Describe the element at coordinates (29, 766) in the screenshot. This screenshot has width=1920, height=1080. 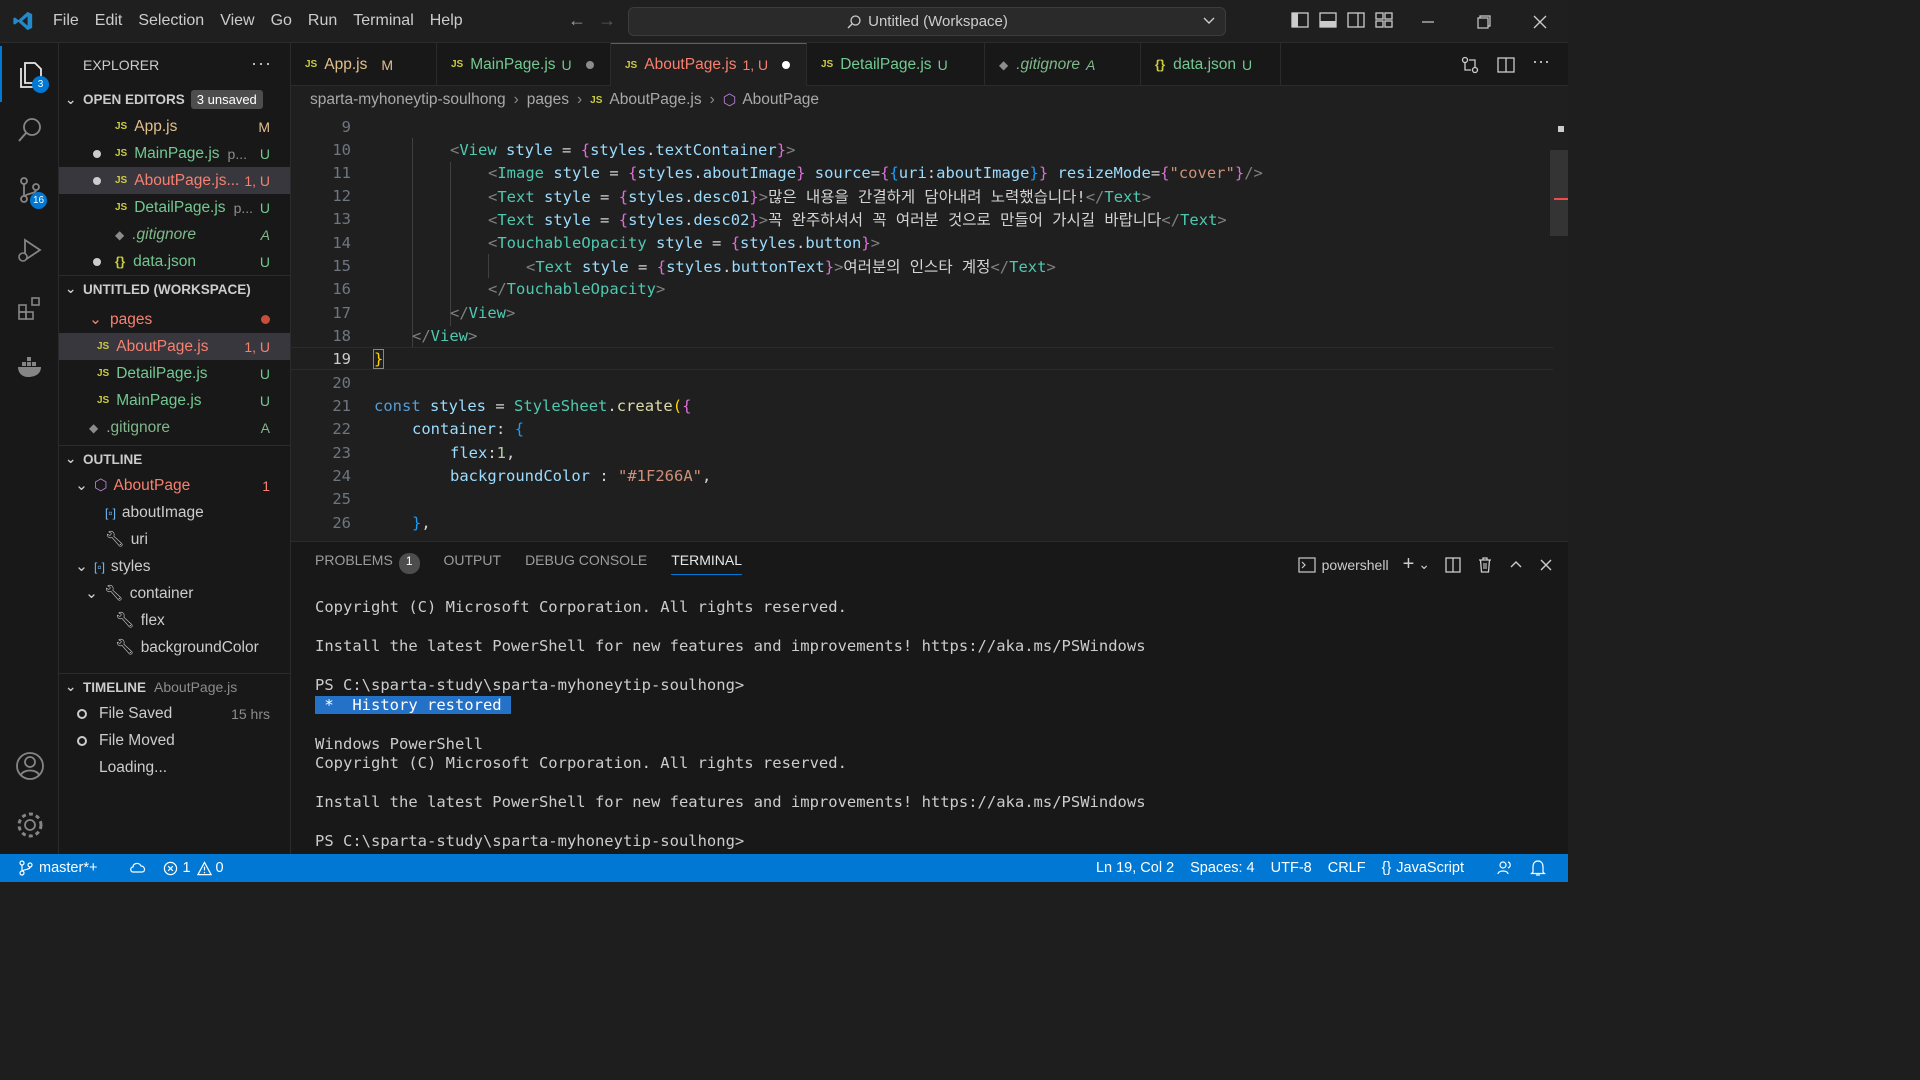
I see `accounts-activity` at that location.